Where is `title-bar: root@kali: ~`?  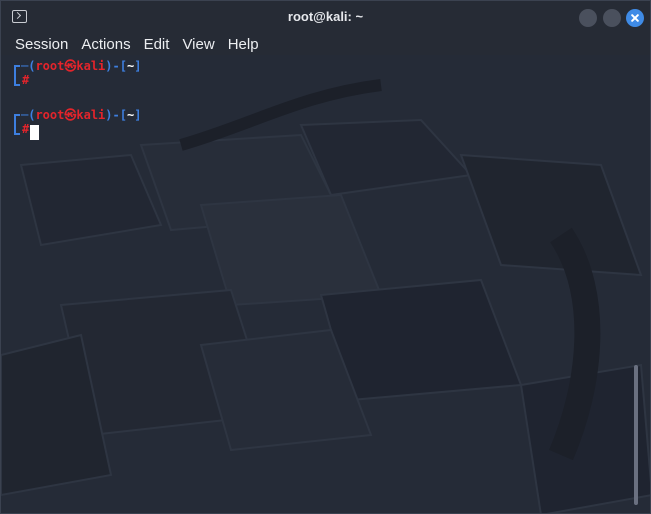
title-bar: root@kali: ~ is located at coordinates (325, 17).